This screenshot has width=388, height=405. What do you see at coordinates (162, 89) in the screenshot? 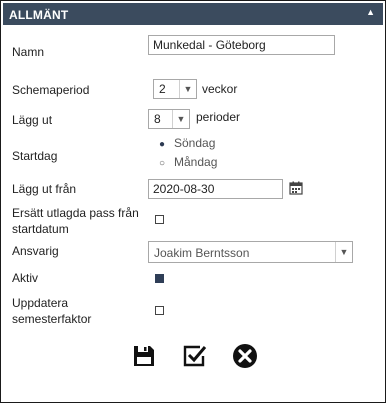
I see `schedule-period-value: 2` at bounding box center [162, 89].